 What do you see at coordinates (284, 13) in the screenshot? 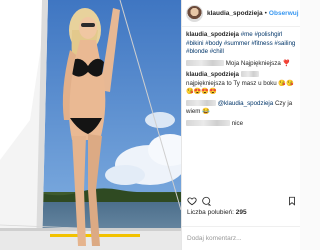
I see `follow-button: Obserwuj` at bounding box center [284, 13].